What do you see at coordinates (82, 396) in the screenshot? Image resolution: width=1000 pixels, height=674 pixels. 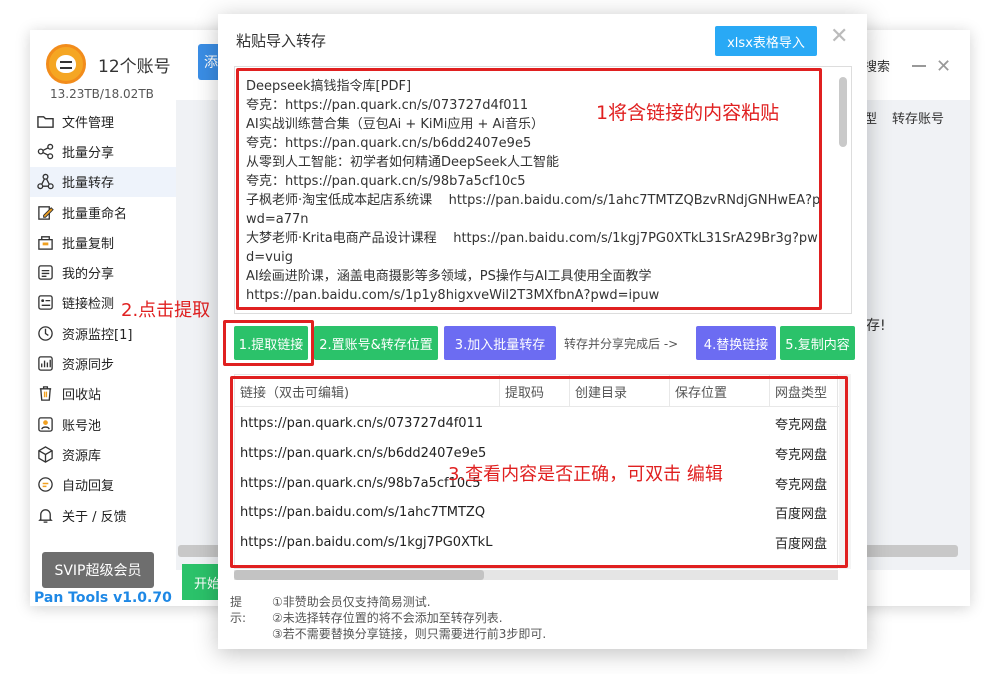 I see `sidebar-item-label: 回收站` at bounding box center [82, 396].